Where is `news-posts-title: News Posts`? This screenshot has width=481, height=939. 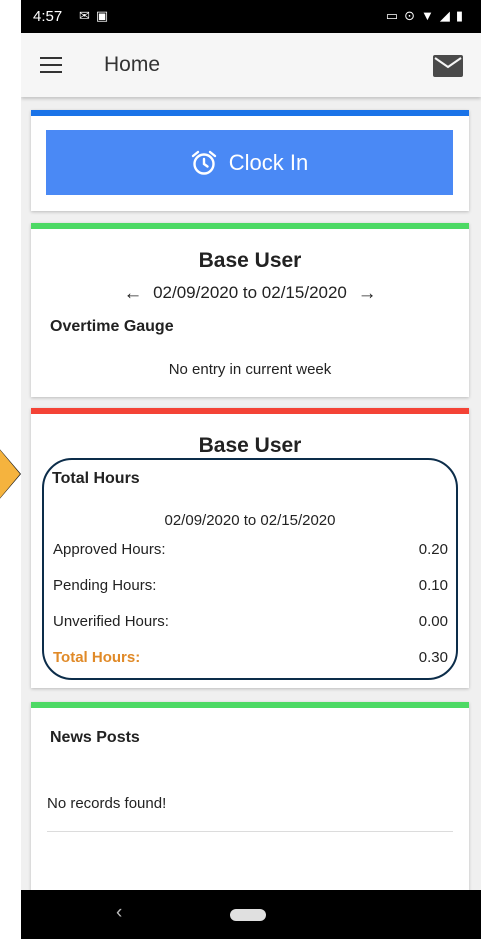
news-posts-title: News Posts is located at coordinates (95, 737).